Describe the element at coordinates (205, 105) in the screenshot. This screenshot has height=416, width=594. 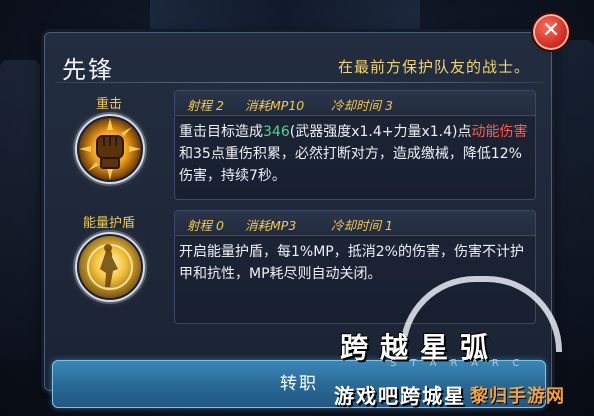
I see `range-stat: 射程 2` at that location.